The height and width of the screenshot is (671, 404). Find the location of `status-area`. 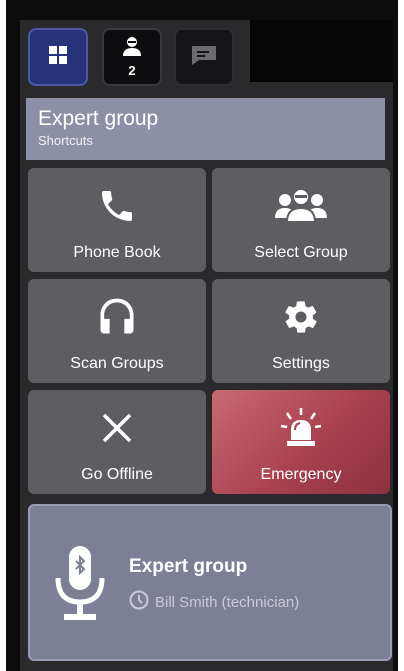

status-area is located at coordinates (321, 51).